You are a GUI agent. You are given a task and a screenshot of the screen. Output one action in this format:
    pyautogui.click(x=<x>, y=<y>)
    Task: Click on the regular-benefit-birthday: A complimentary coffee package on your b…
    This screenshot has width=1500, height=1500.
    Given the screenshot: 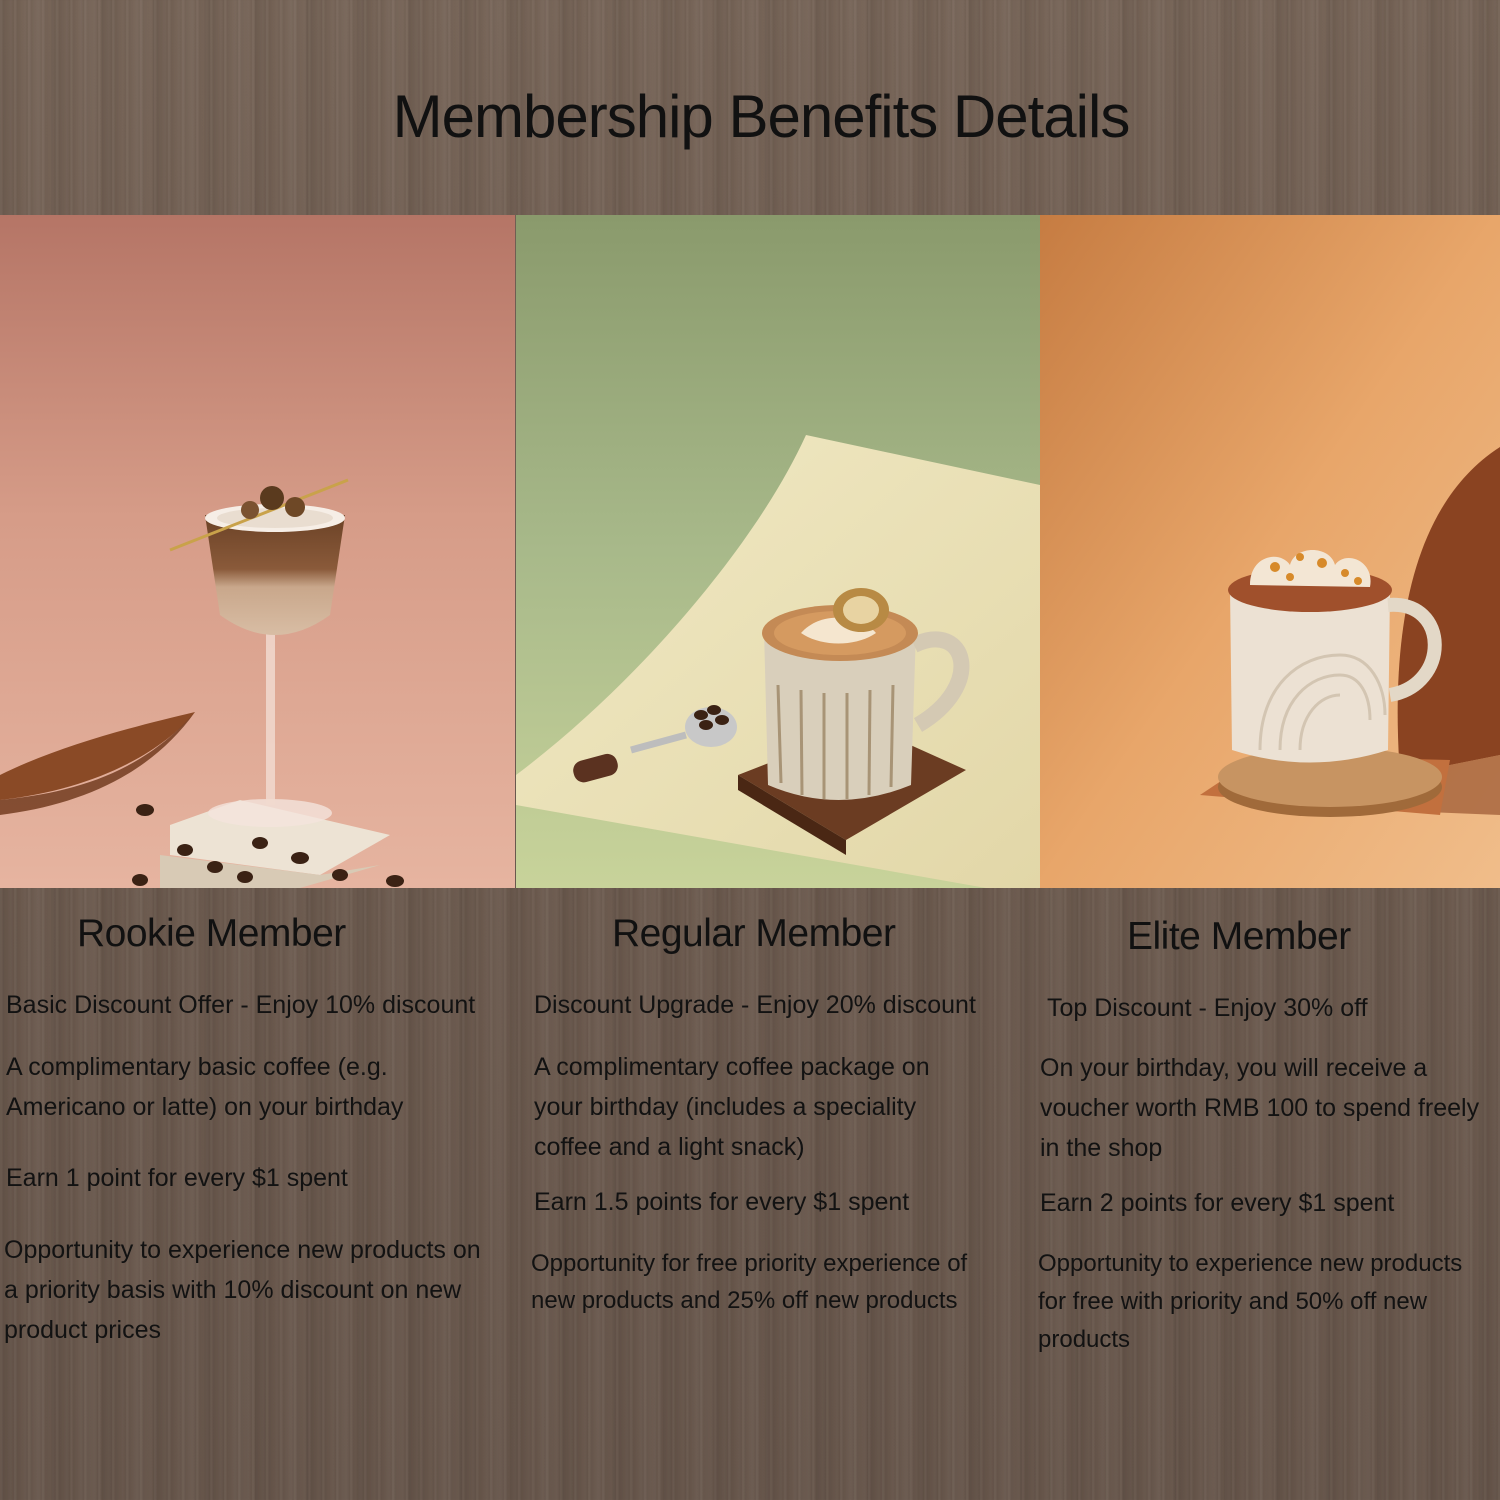 What is the action you would take?
    pyautogui.click(x=732, y=1107)
    